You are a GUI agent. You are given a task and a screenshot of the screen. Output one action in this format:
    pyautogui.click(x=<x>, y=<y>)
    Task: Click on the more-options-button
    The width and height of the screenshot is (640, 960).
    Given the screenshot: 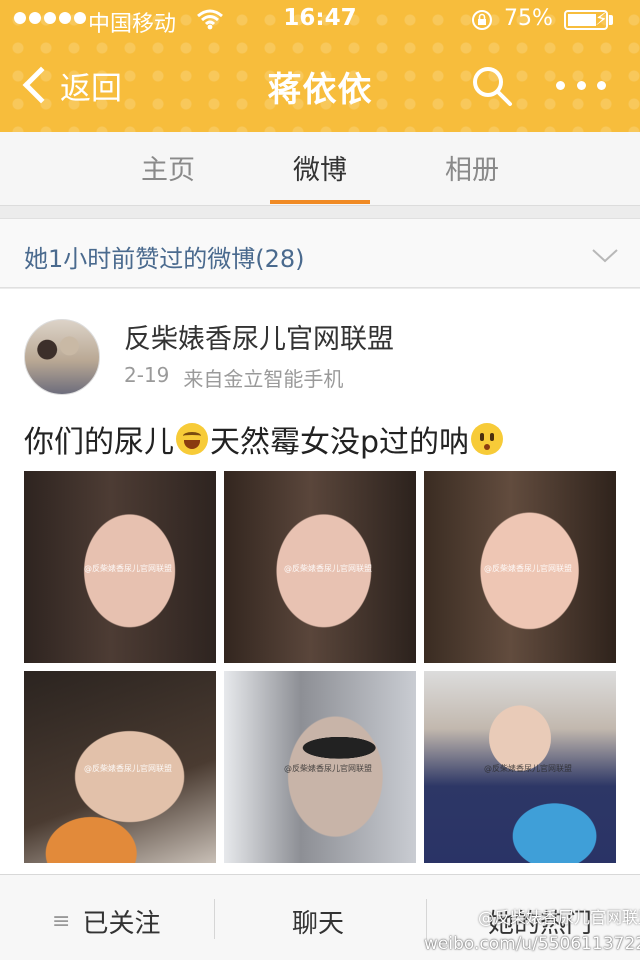 What is the action you would take?
    pyautogui.click(x=581, y=85)
    